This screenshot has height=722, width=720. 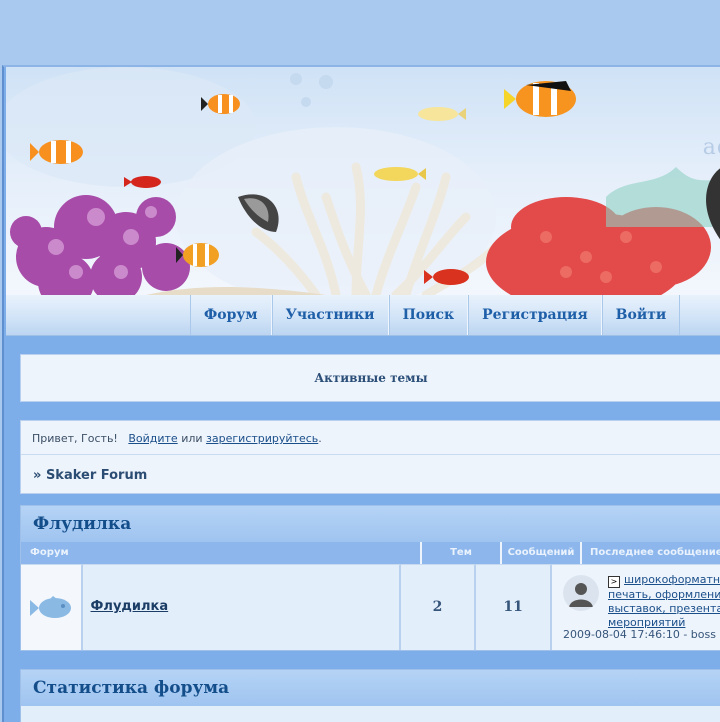 I want to click on active-topics-panel: Активные темы, so click(x=370, y=378).